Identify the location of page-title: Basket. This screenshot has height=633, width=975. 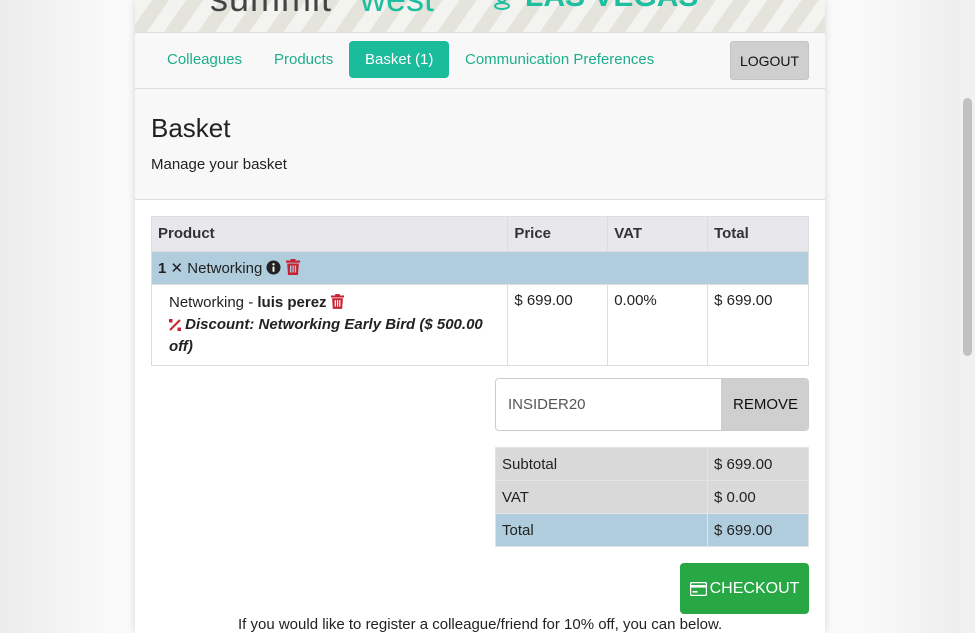
(191, 128).